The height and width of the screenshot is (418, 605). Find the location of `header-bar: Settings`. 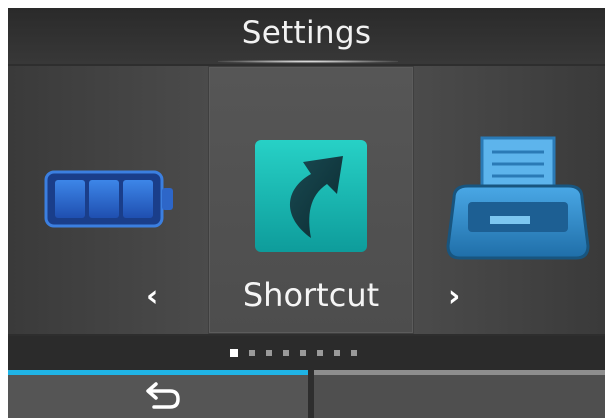

header-bar: Settings is located at coordinates (306, 36).